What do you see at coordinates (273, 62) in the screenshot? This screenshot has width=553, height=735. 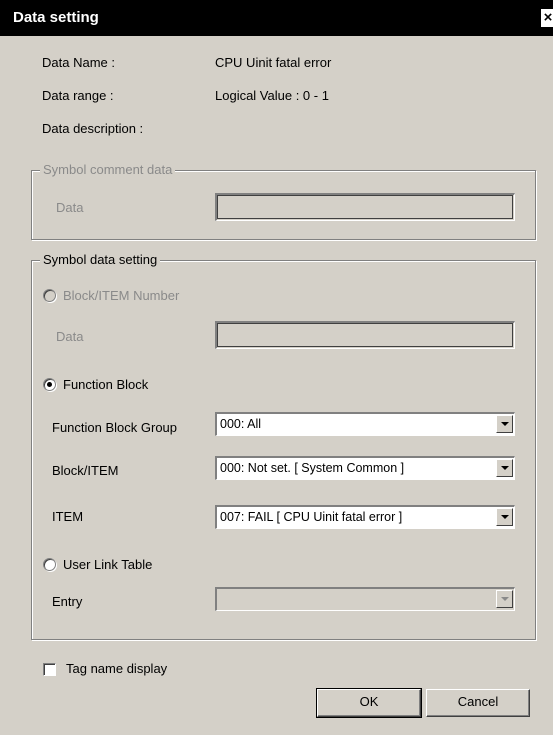 I see `data-name-value: CPU Uinit fatal error` at bounding box center [273, 62].